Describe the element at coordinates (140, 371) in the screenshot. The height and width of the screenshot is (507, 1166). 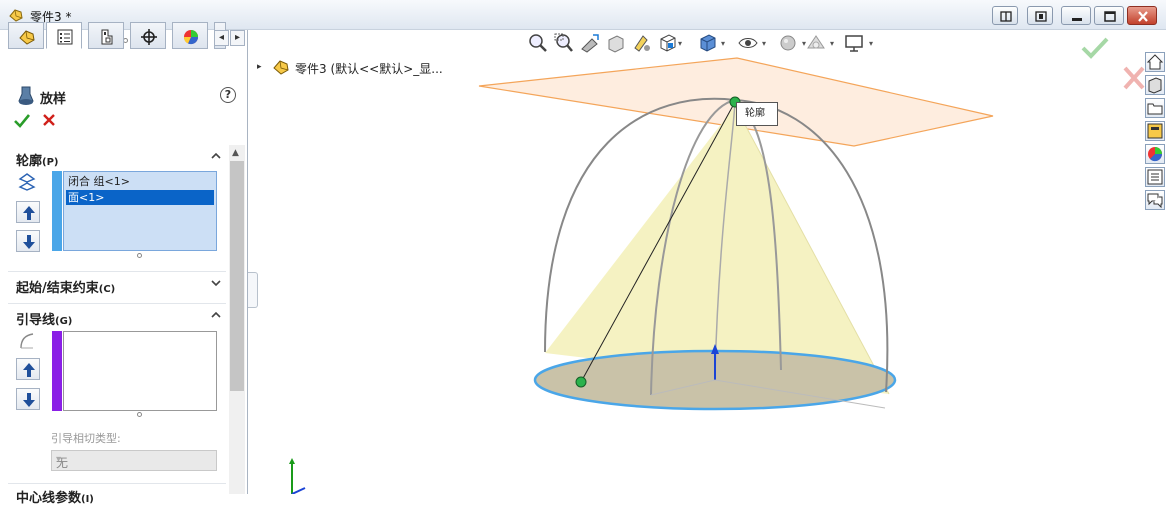
I see `guides-list` at that location.